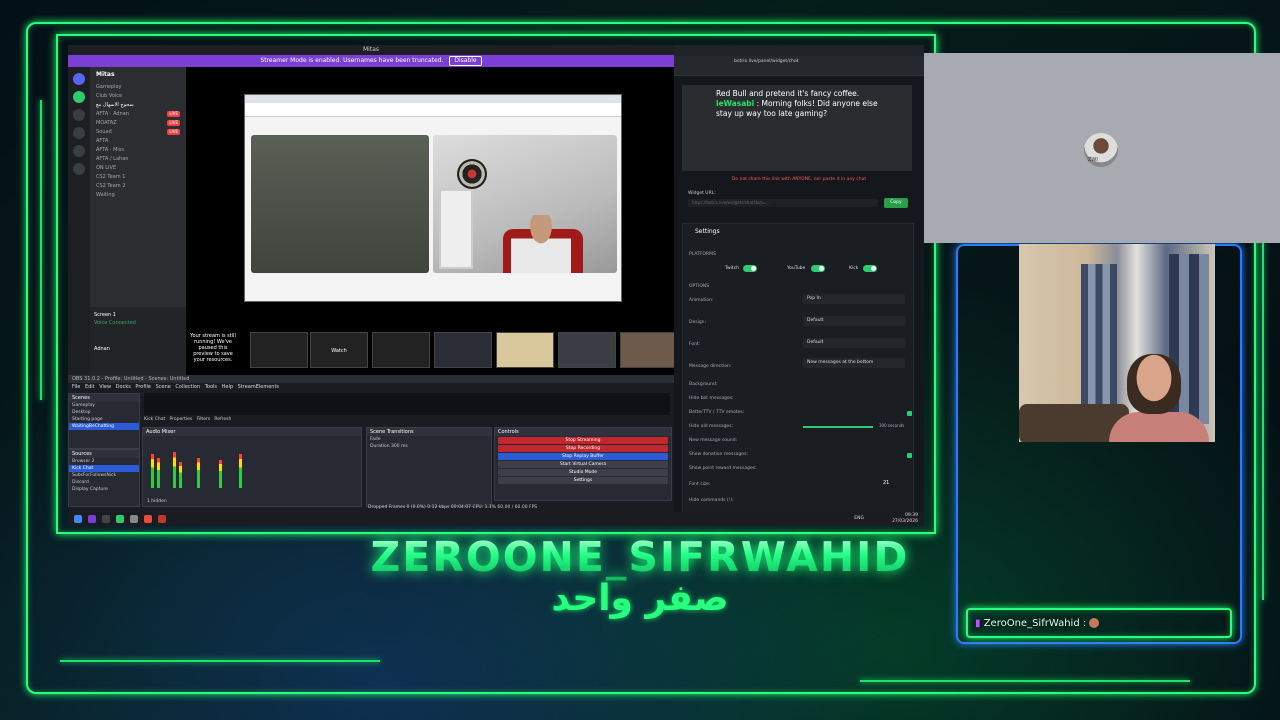 The image size is (1280, 720). I want to click on copy-button: Copy, so click(896, 203).